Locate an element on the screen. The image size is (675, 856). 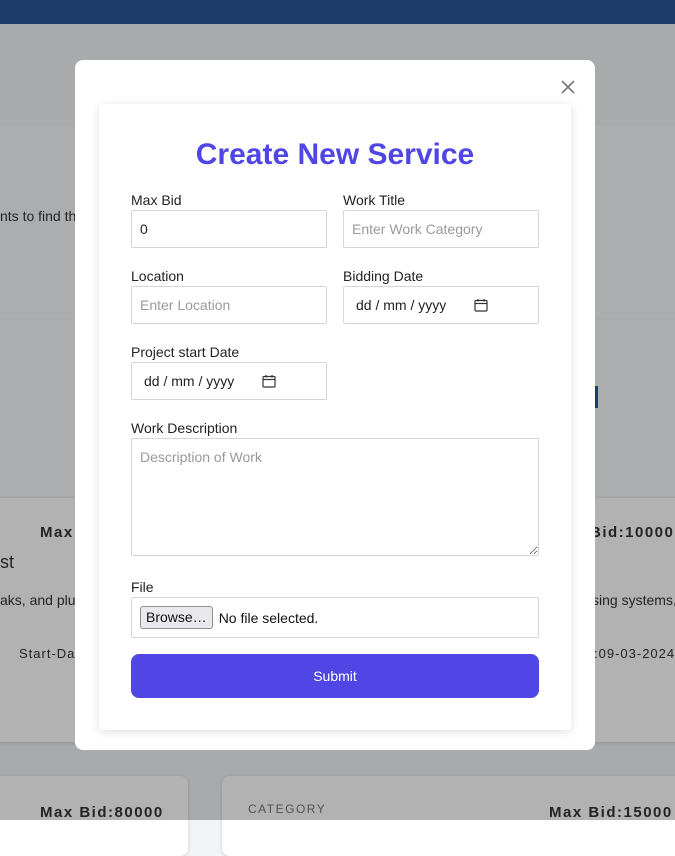
form-title: Create New Service is located at coordinates (335, 154).